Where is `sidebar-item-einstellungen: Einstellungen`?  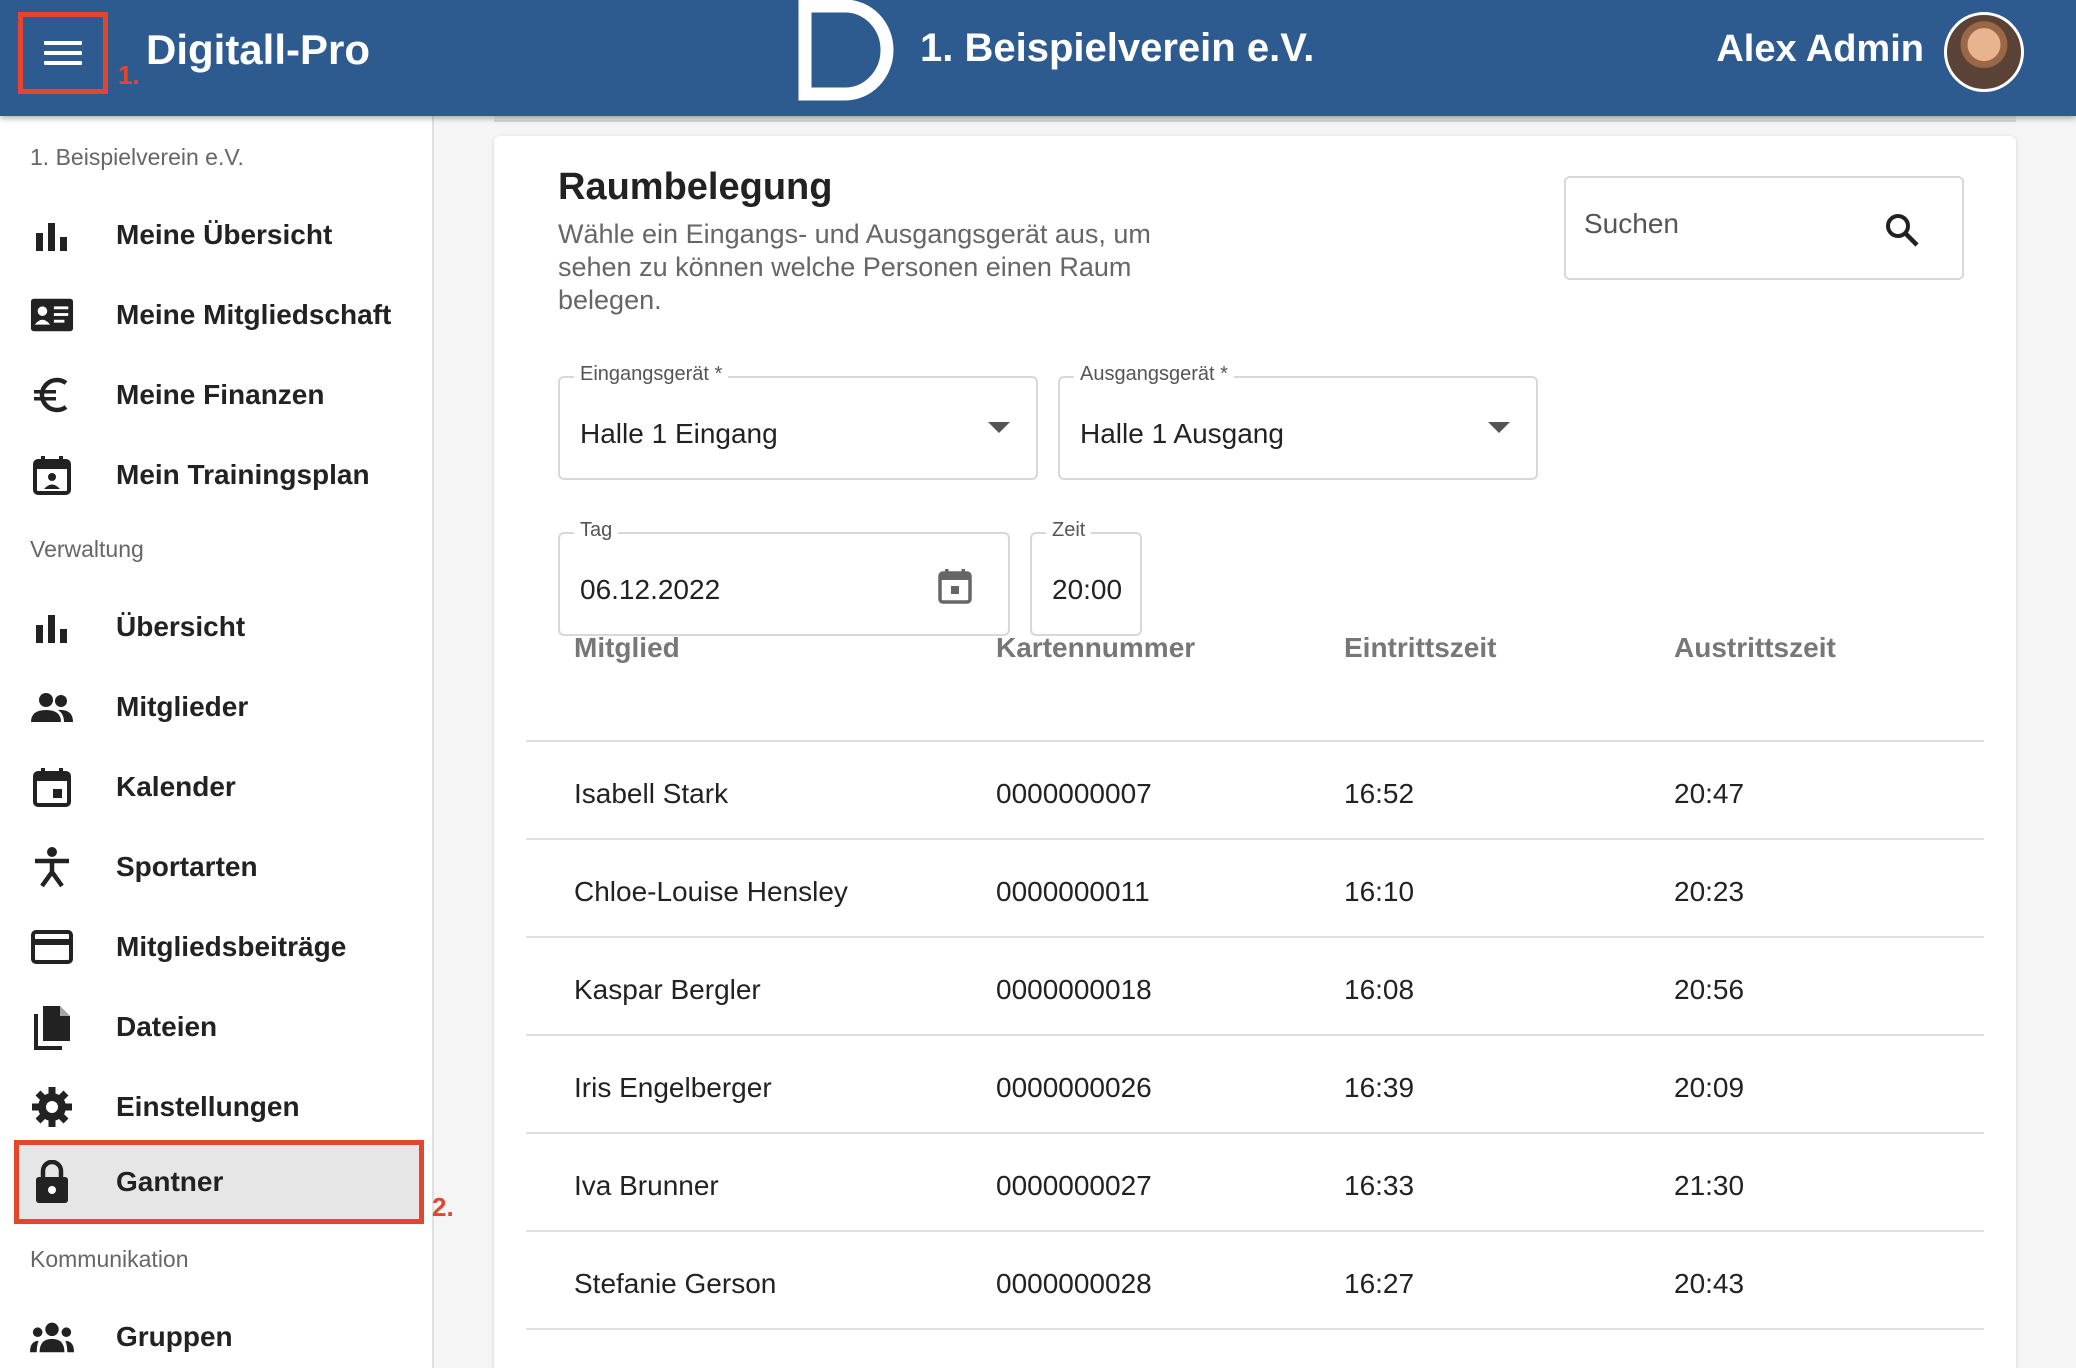
sidebar-item-einstellungen: Einstellungen is located at coordinates (218, 1107).